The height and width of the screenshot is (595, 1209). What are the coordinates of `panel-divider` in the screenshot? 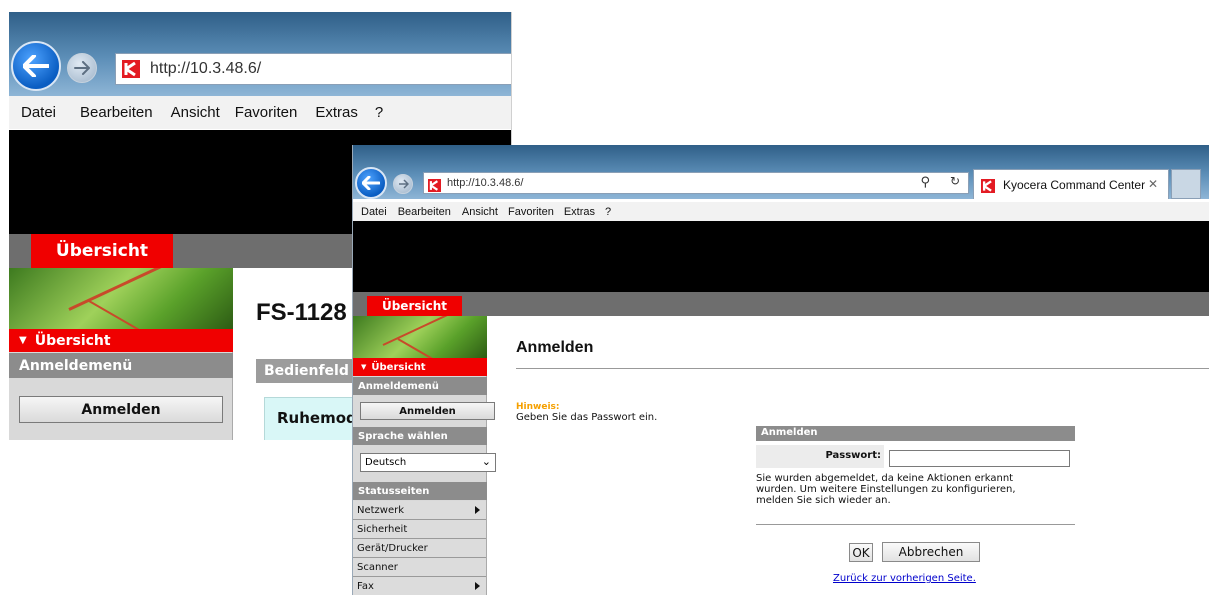 It's located at (915, 524).